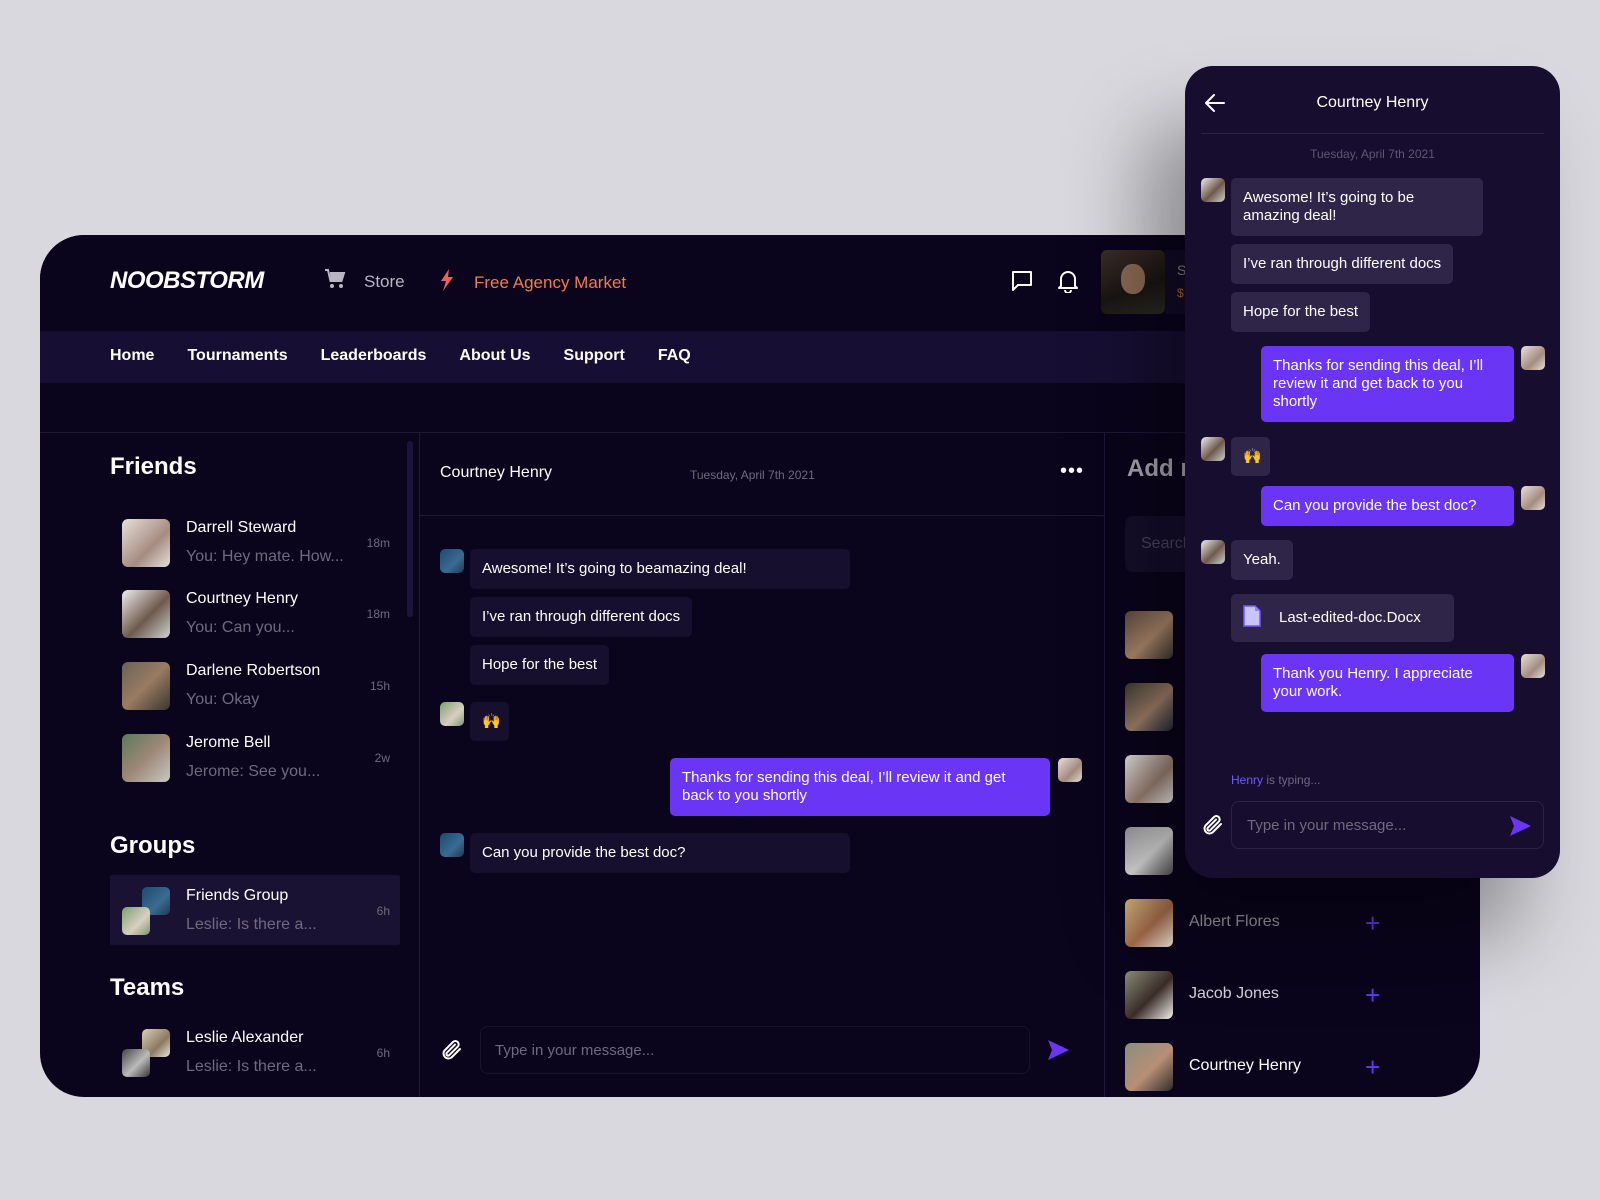 The width and height of the screenshot is (1600, 1200). I want to click on group-item: Friends Group Leslie: Is there a... 6h, so click(255, 910).